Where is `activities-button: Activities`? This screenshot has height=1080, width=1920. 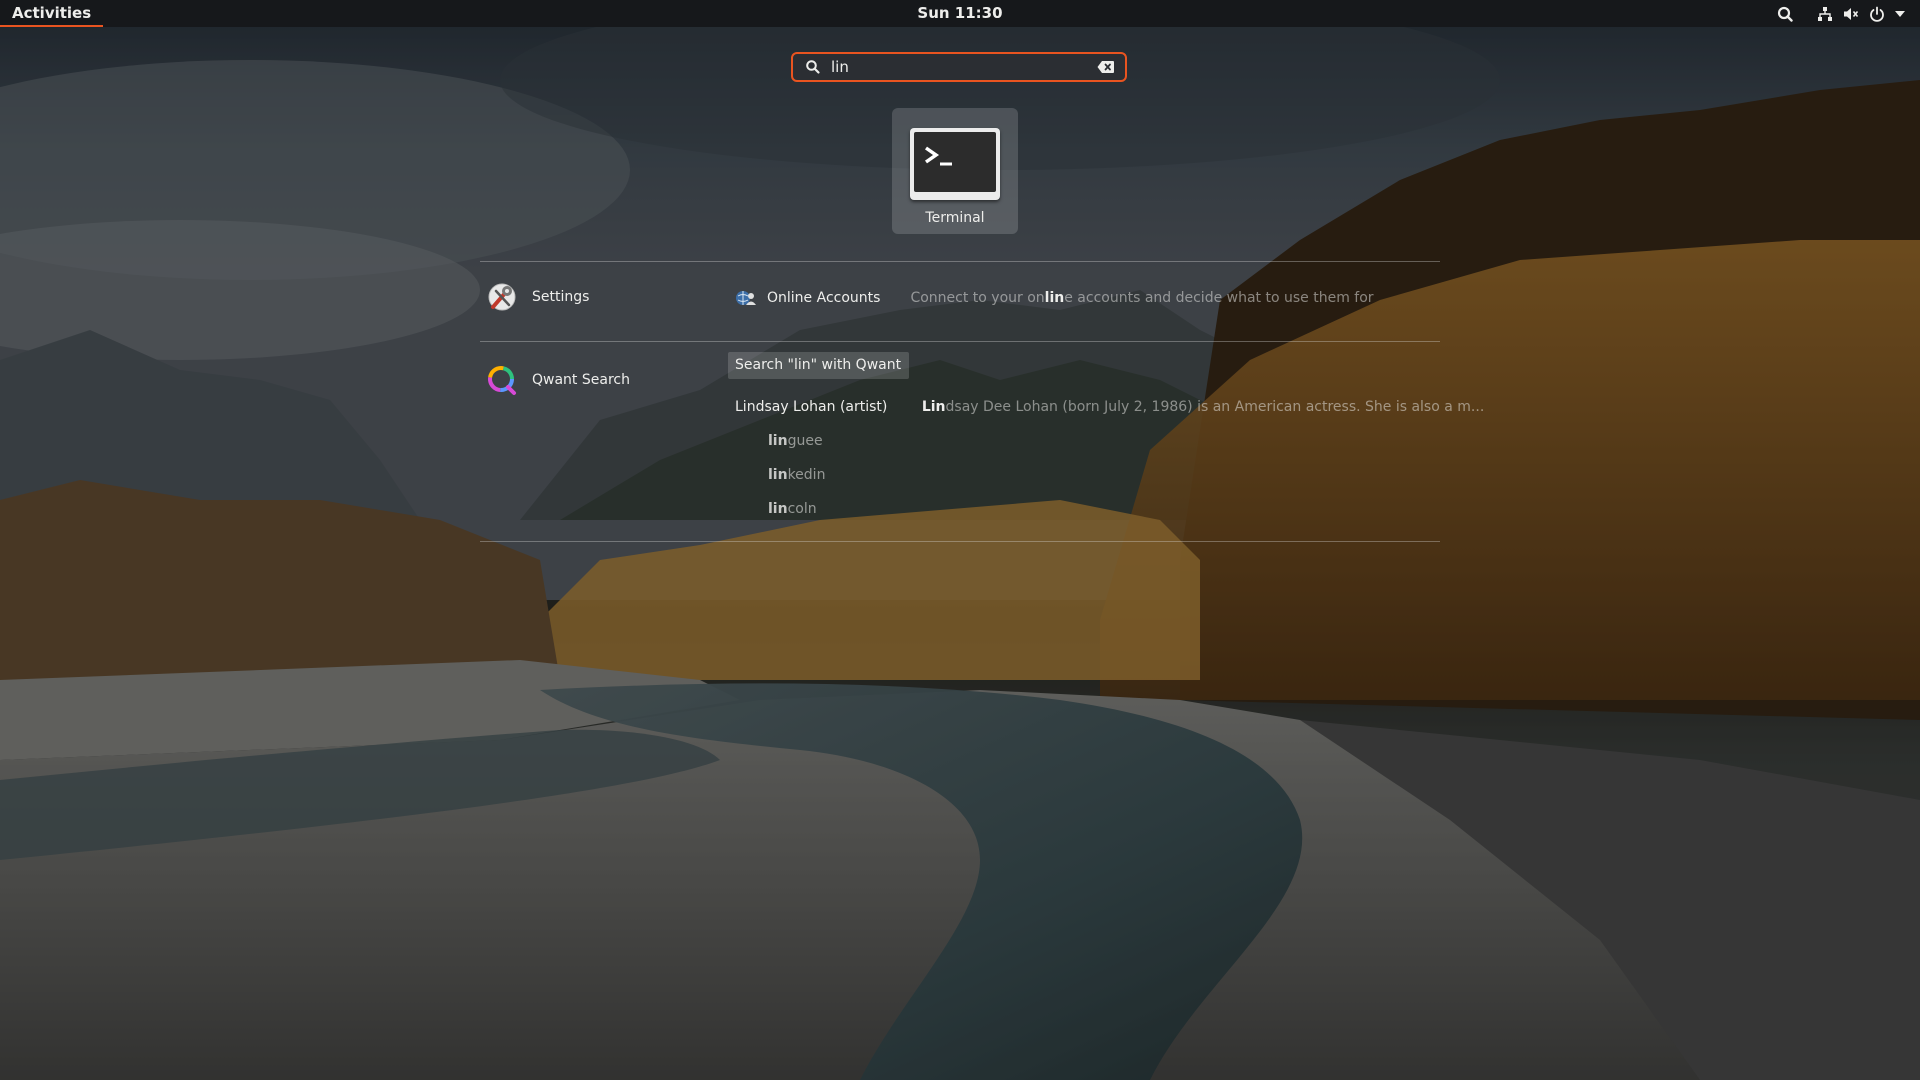 activities-button: Activities is located at coordinates (52, 13).